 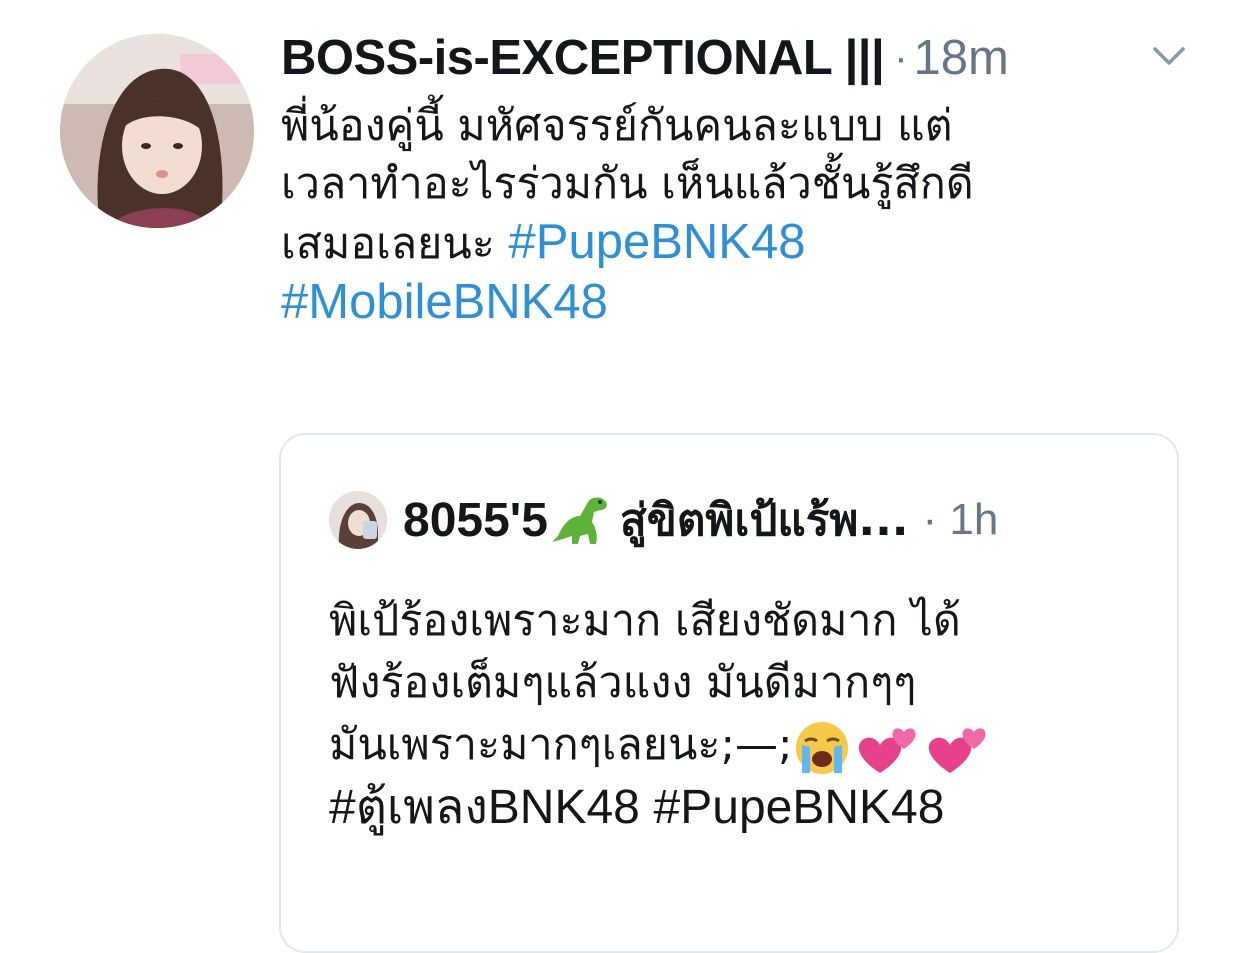 I want to click on quoted-hashtag: #PupeBNK48, so click(x=799, y=807).